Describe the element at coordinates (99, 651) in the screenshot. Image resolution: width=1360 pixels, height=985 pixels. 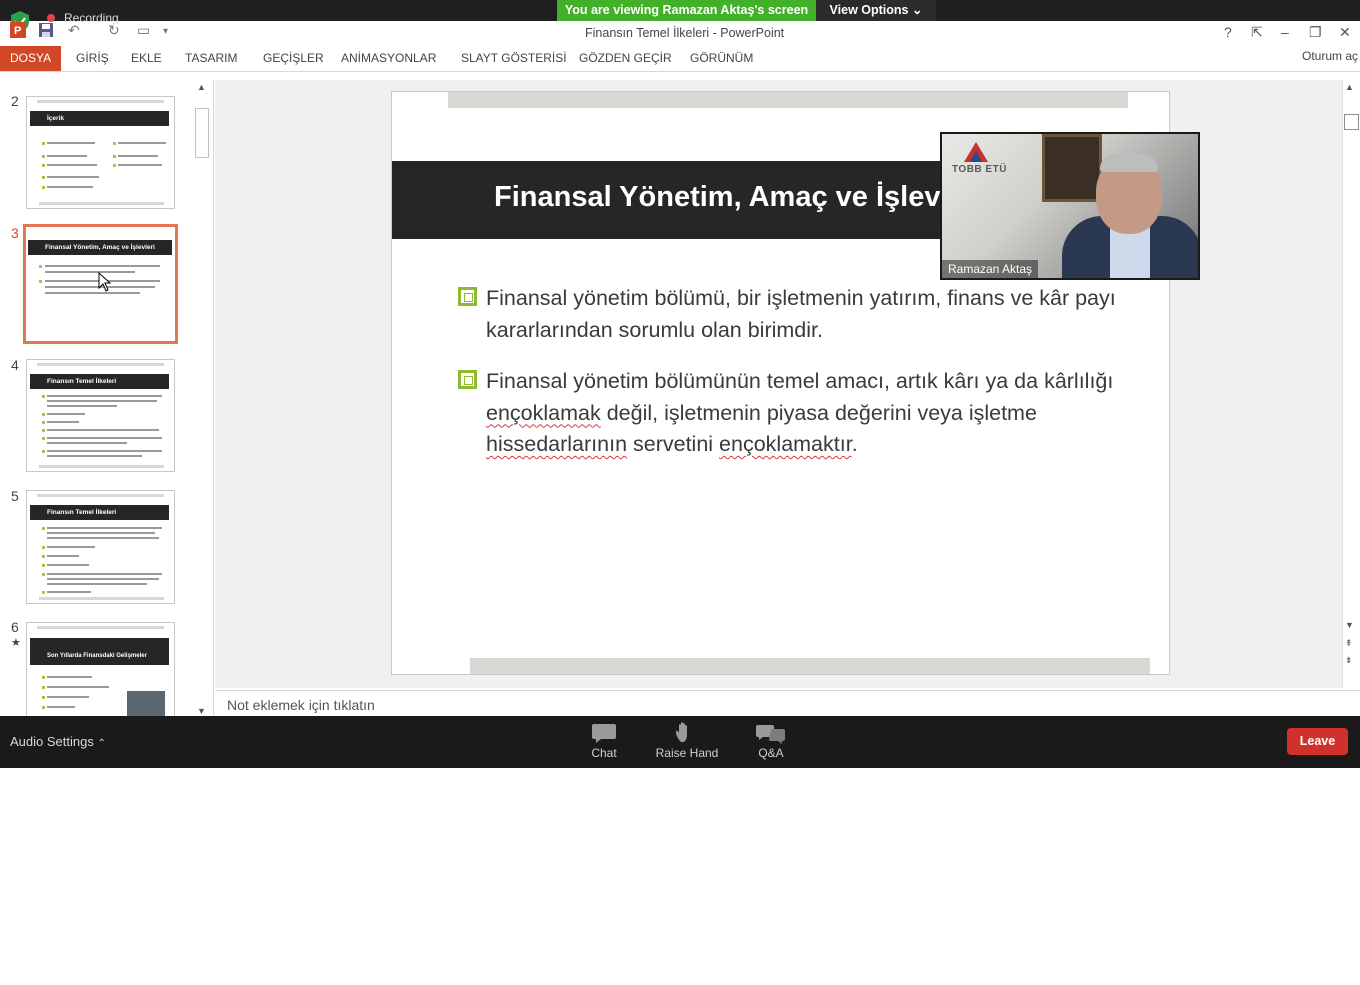
I see `thumbnail-title: Son Yıllarda Finansdaki Gelişmeler` at that location.